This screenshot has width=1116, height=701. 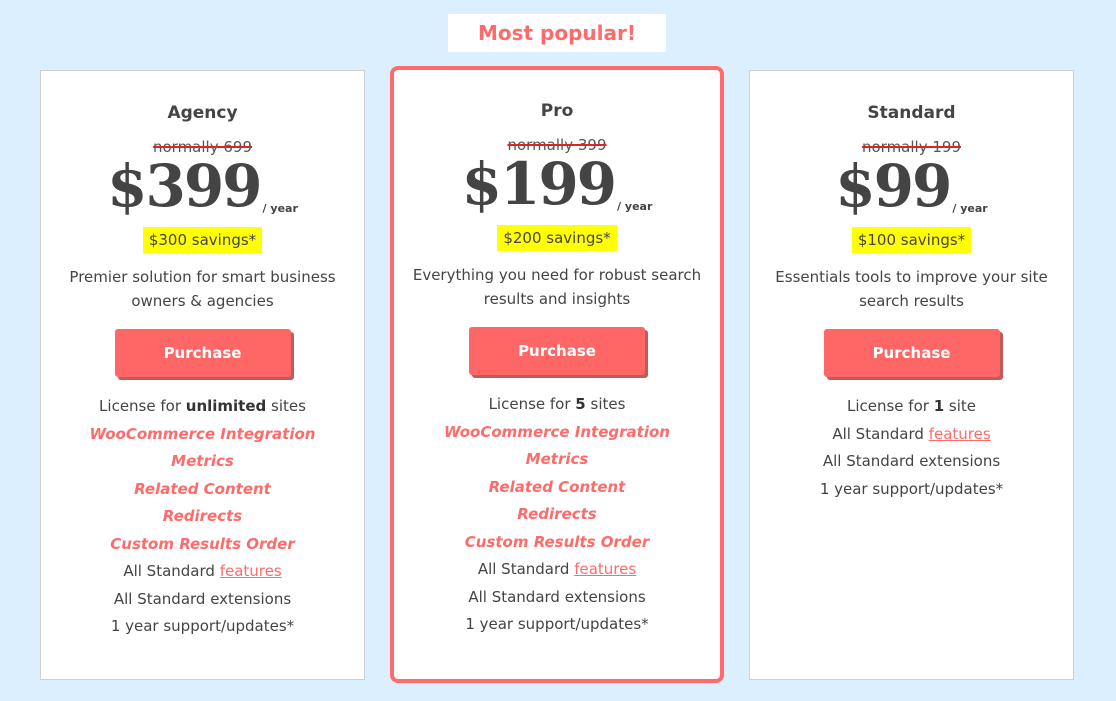 What do you see at coordinates (202, 113) in the screenshot?
I see `plan-name: Agency` at bounding box center [202, 113].